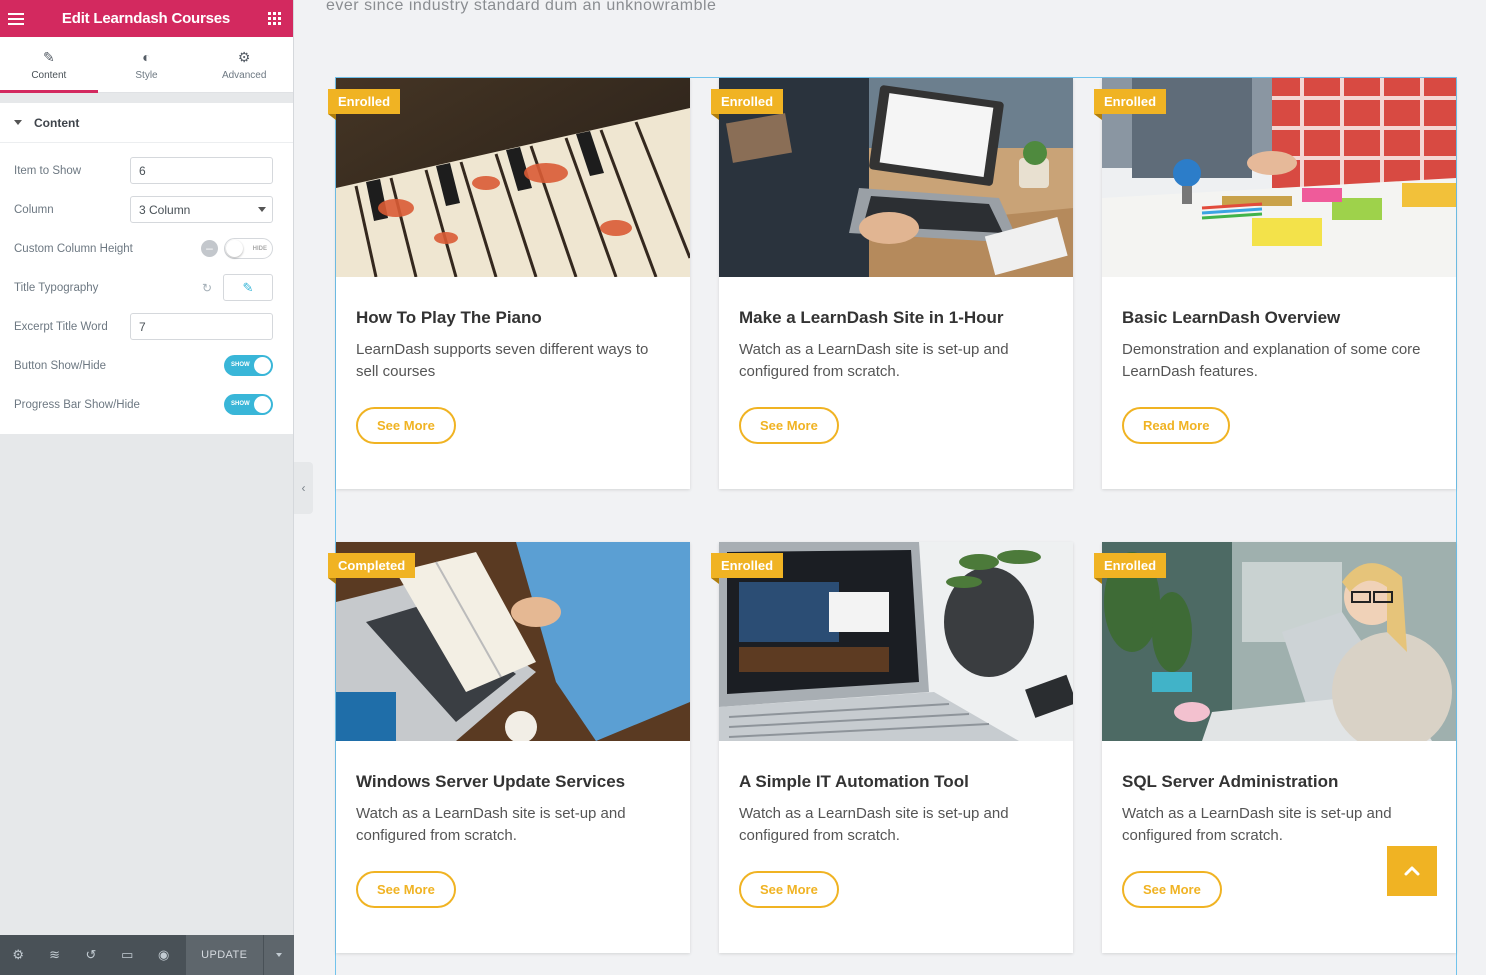 The height and width of the screenshot is (975, 1486). Describe the element at coordinates (490, 782) in the screenshot. I see `course-title: Windows Server Update Services` at that location.